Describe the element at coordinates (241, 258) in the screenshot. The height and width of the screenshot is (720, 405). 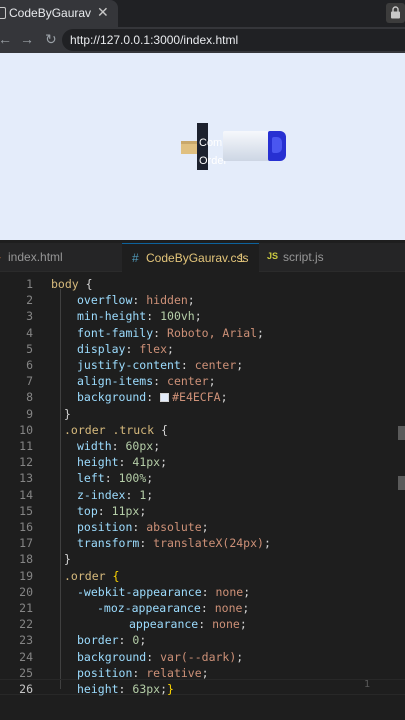
I see `problem-count-badge: 1` at that location.